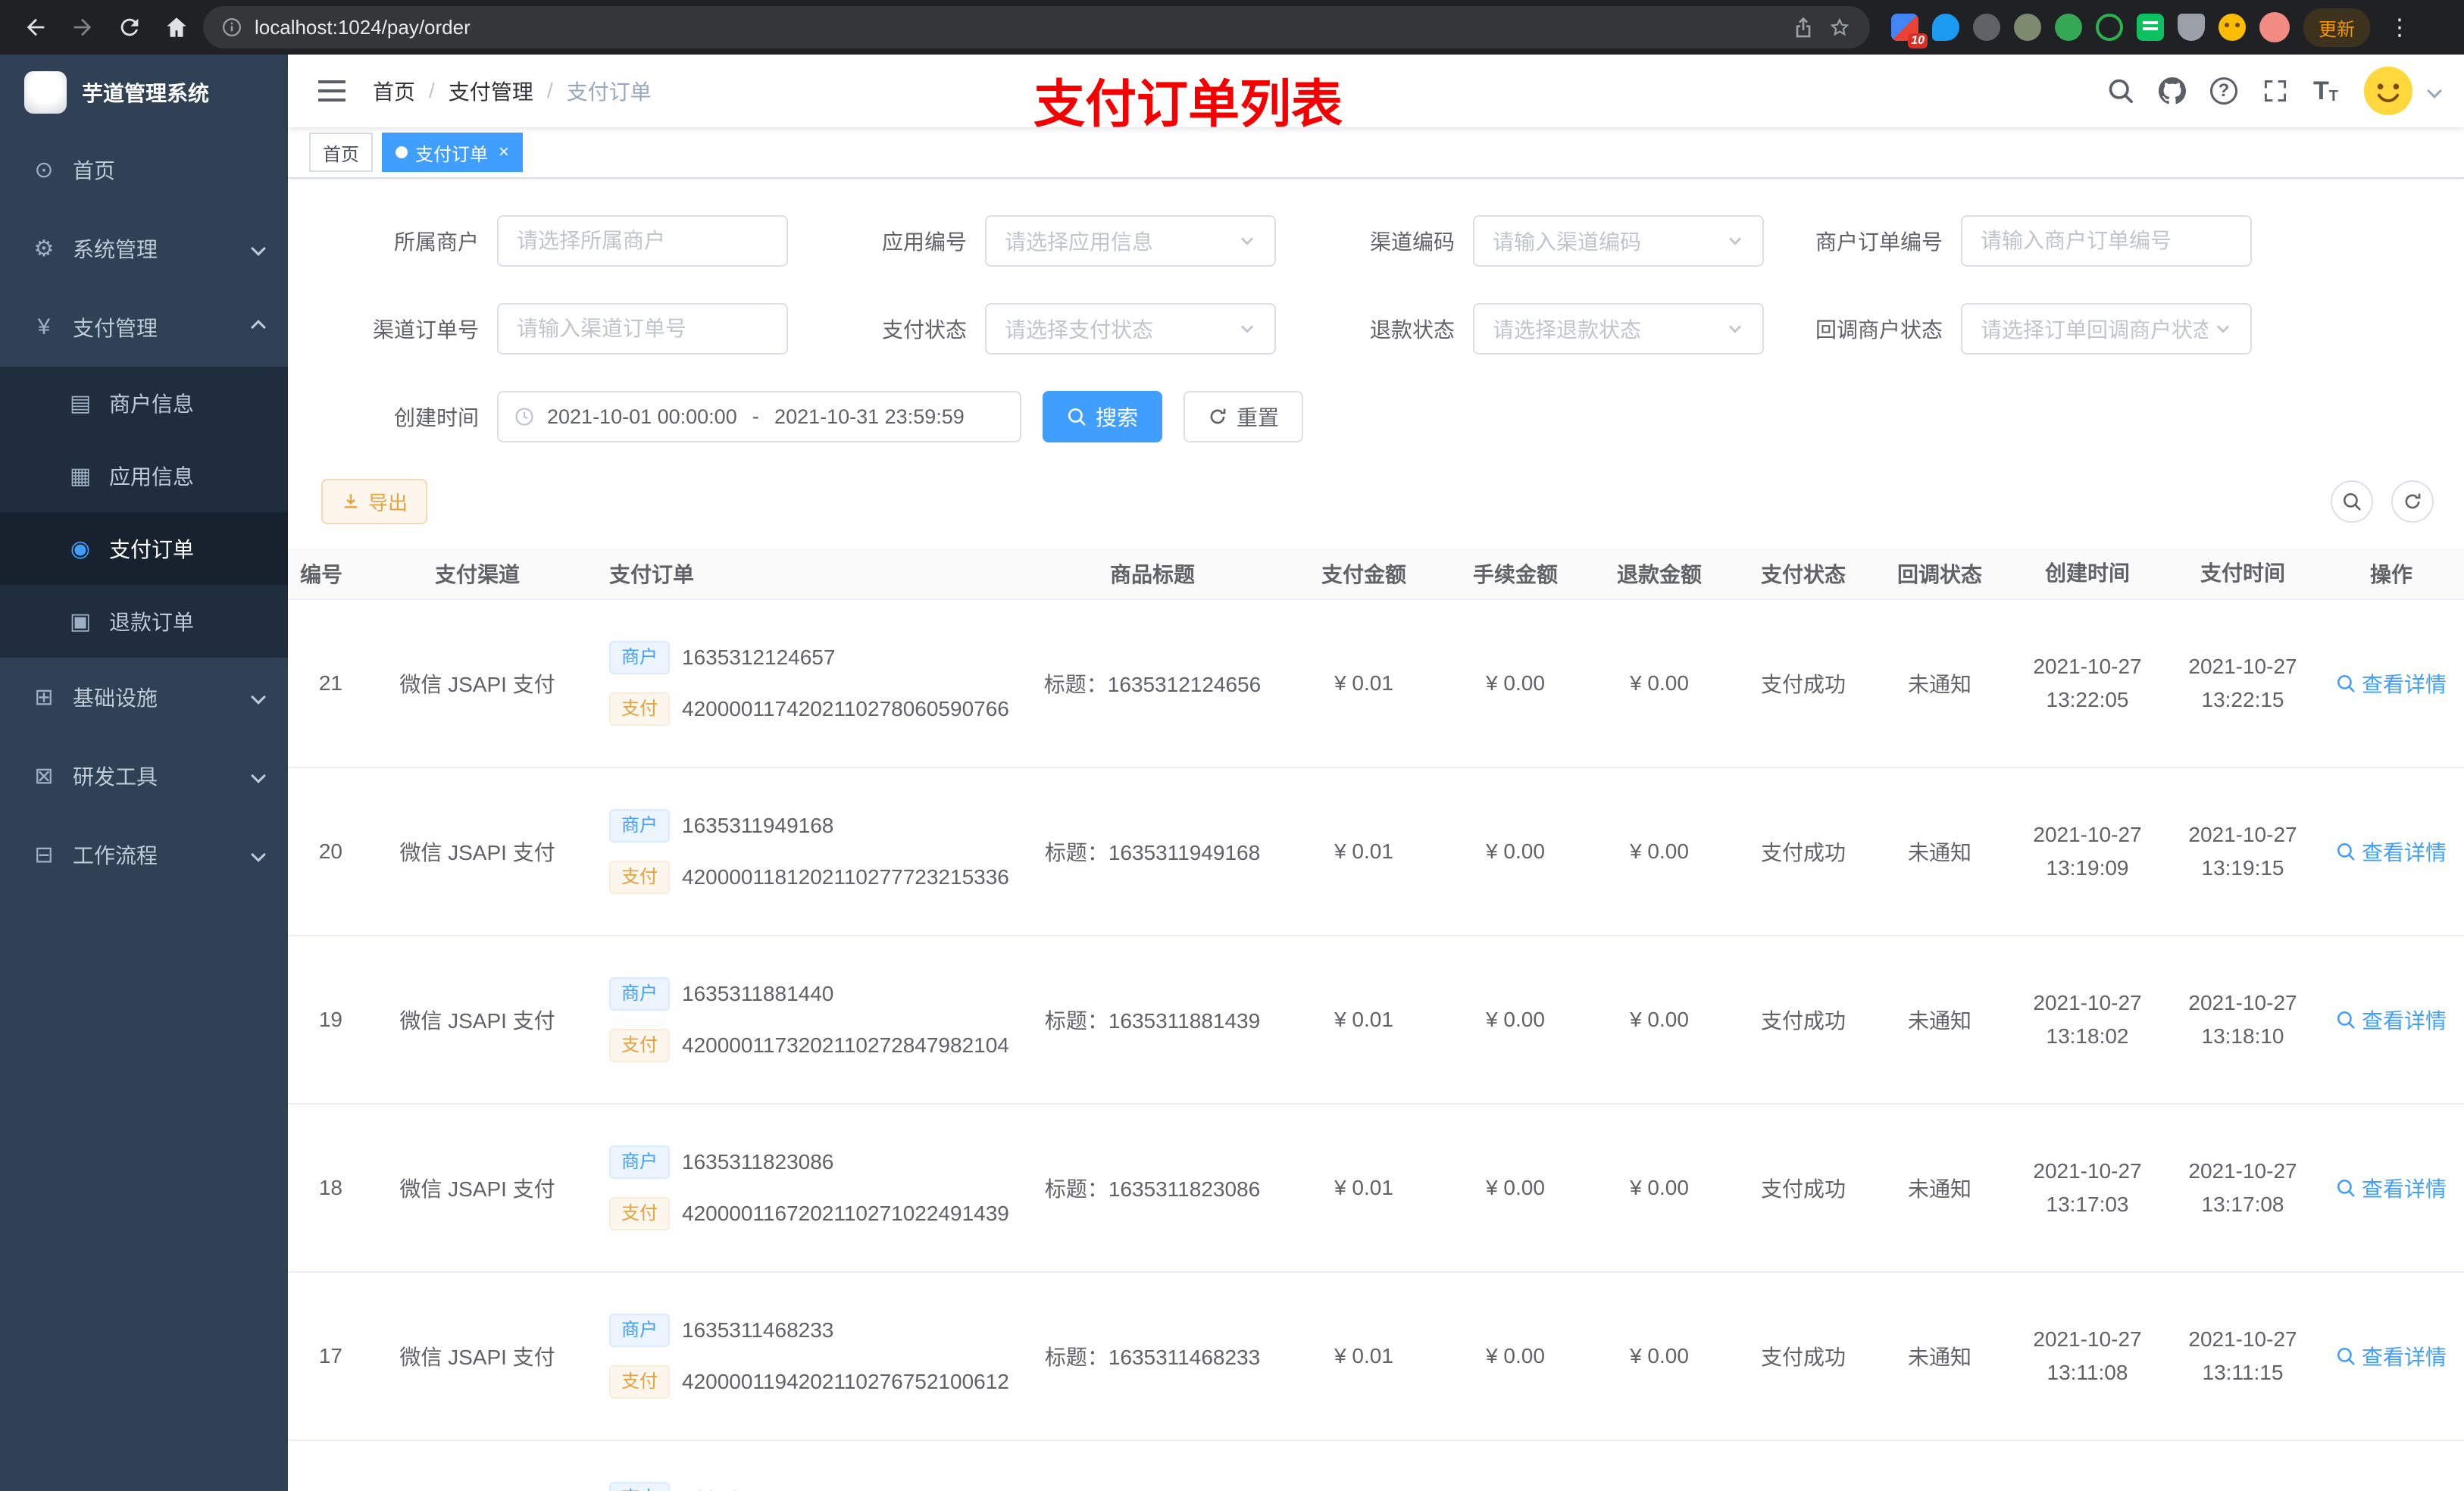 The height and width of the screenshot is (1491, 2464). I want to click on sidebar-item-app-info: ▦ 应用信息, so click(144, 475).